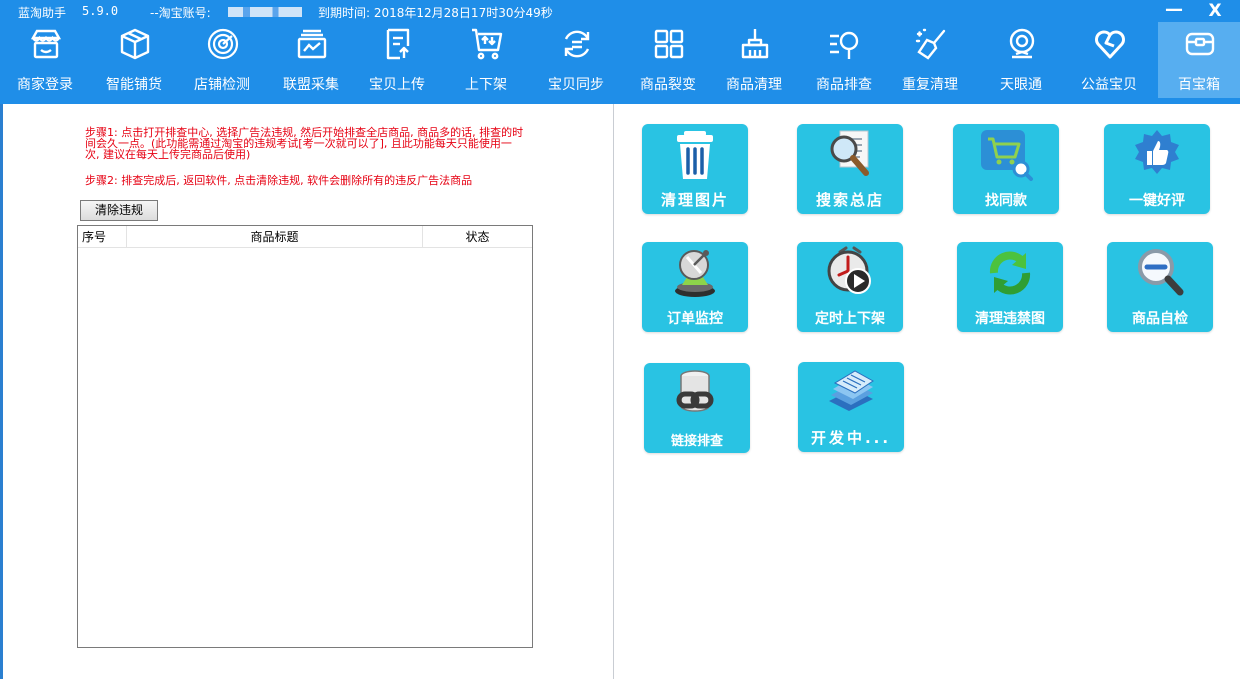 This screenshot has height=679, width=1240. What do you see at coordinates (844, 60) in the screenshot?
I see `nav-item-product-inspect: 商品排查` at bounding box center [844, 60].